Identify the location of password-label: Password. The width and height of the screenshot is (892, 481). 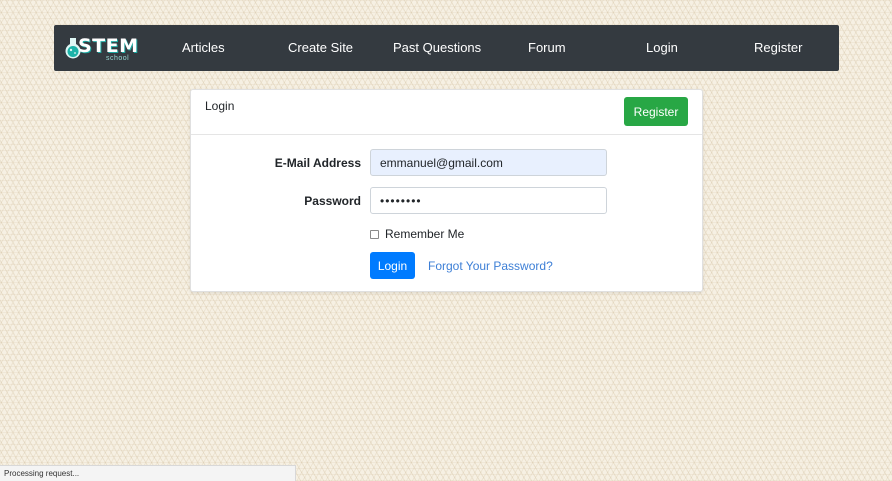
(332, 201).